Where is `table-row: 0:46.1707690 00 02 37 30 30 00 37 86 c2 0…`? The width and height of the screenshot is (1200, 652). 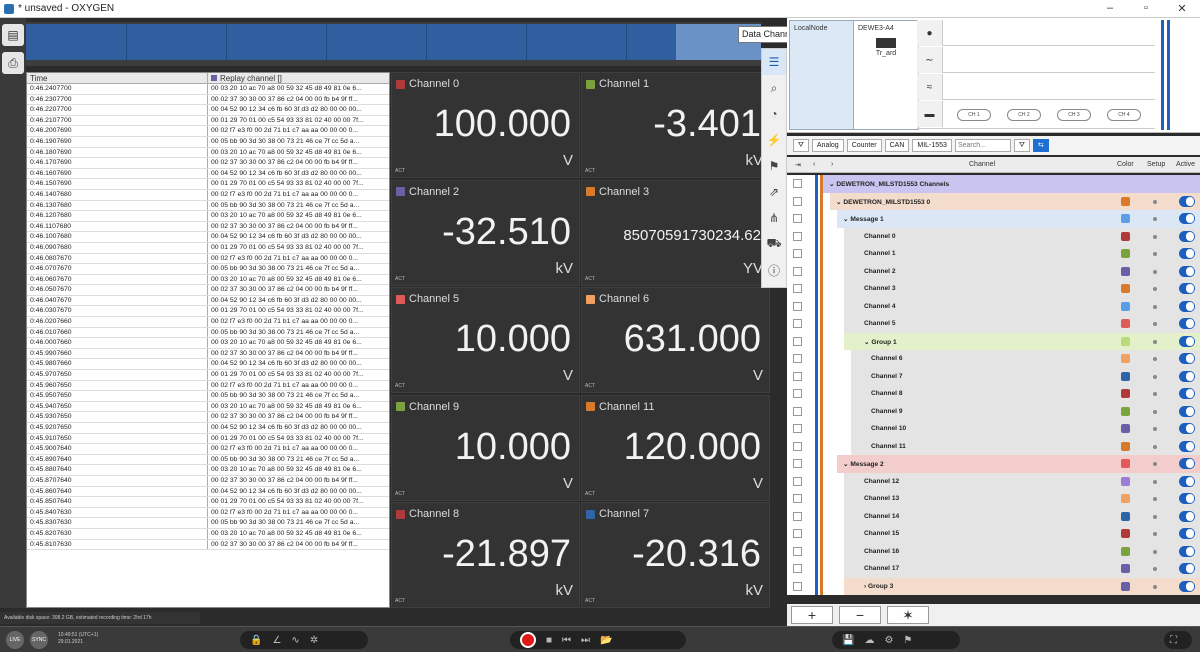 table-row: 0:46.1707690 00 02 37 30 30 00 37 86 c2 0… is located at coordinates (208, 163).